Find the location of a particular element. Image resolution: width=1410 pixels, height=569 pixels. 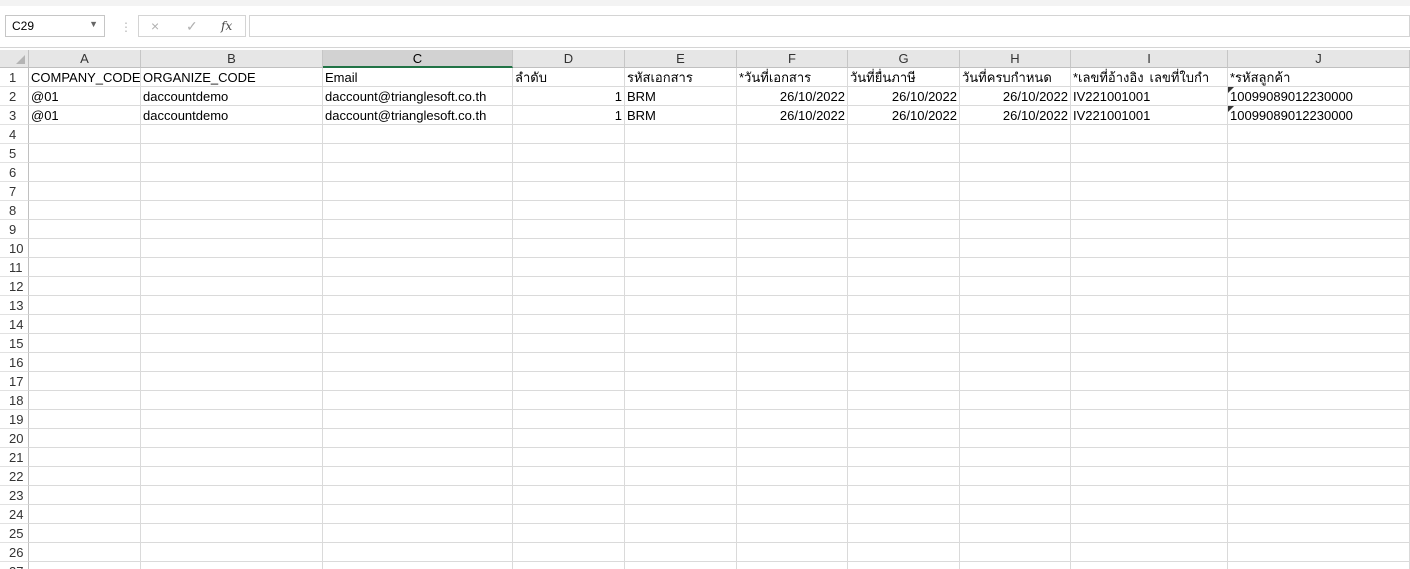

cell-f13 is located at coordinates (792, 305).